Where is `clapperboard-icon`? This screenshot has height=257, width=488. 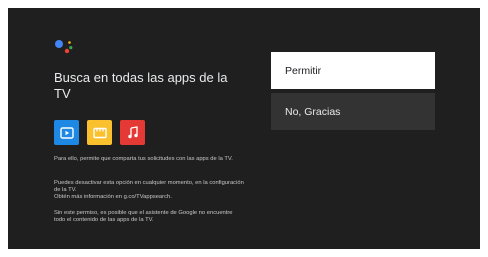
clapperboard-icon is located at coordinates (99, 132).